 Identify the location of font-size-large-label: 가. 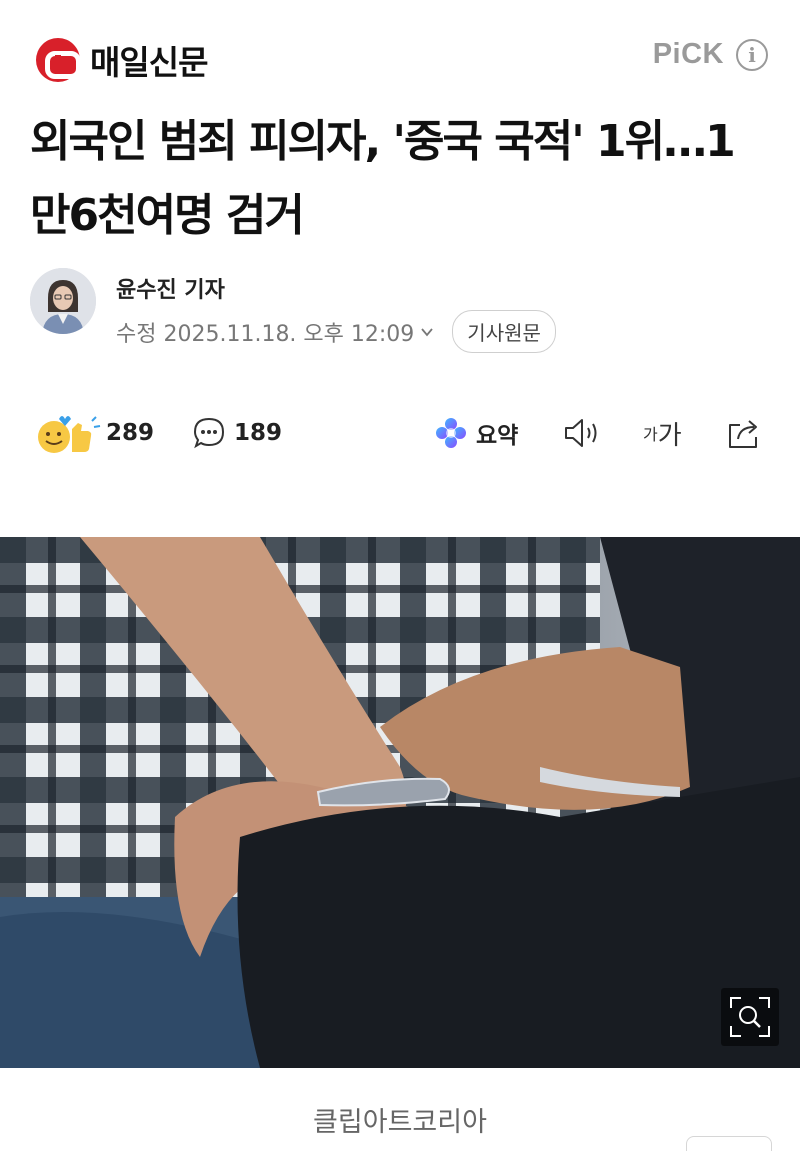
(669, 435).